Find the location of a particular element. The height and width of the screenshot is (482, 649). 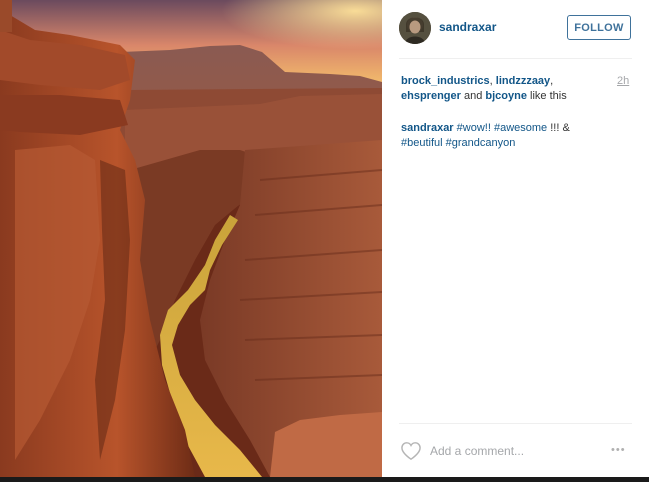

liker-link: ehsprenger is located at coordinates (431, 96).